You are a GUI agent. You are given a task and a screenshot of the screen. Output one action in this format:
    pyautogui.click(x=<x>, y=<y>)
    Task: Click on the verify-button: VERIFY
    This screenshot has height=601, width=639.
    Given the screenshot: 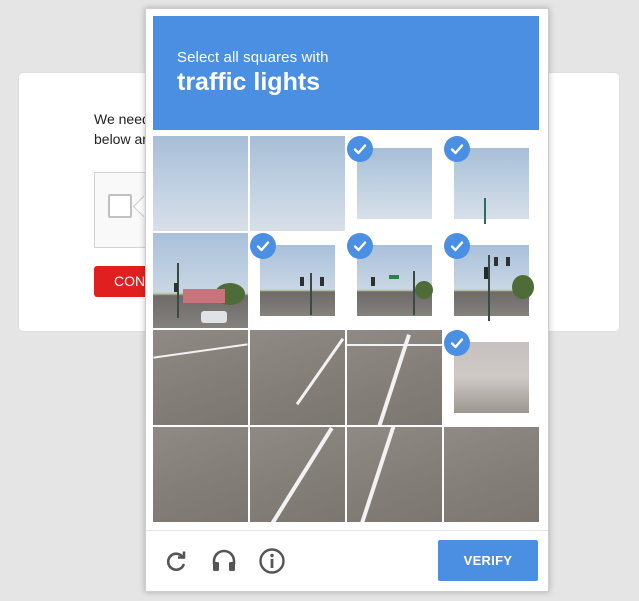 What is the action you would take?
    pyautogui.click(x=488, y=560)
    